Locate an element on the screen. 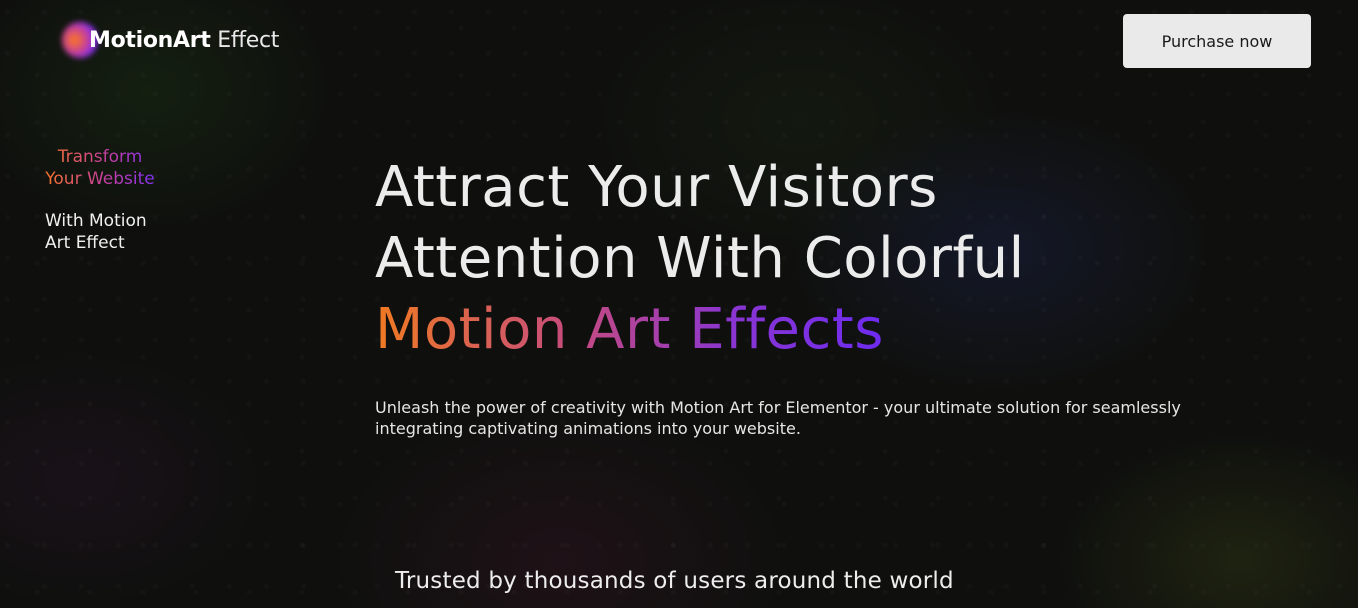  logo: MotionArt Effect is located at coordinates (170, 40).